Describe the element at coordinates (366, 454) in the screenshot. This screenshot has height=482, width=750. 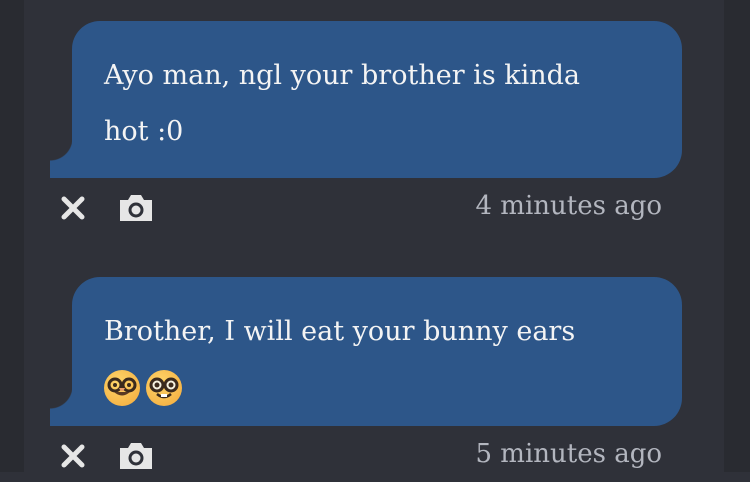
I see `message-meta: 5 minutes ago` at that location.